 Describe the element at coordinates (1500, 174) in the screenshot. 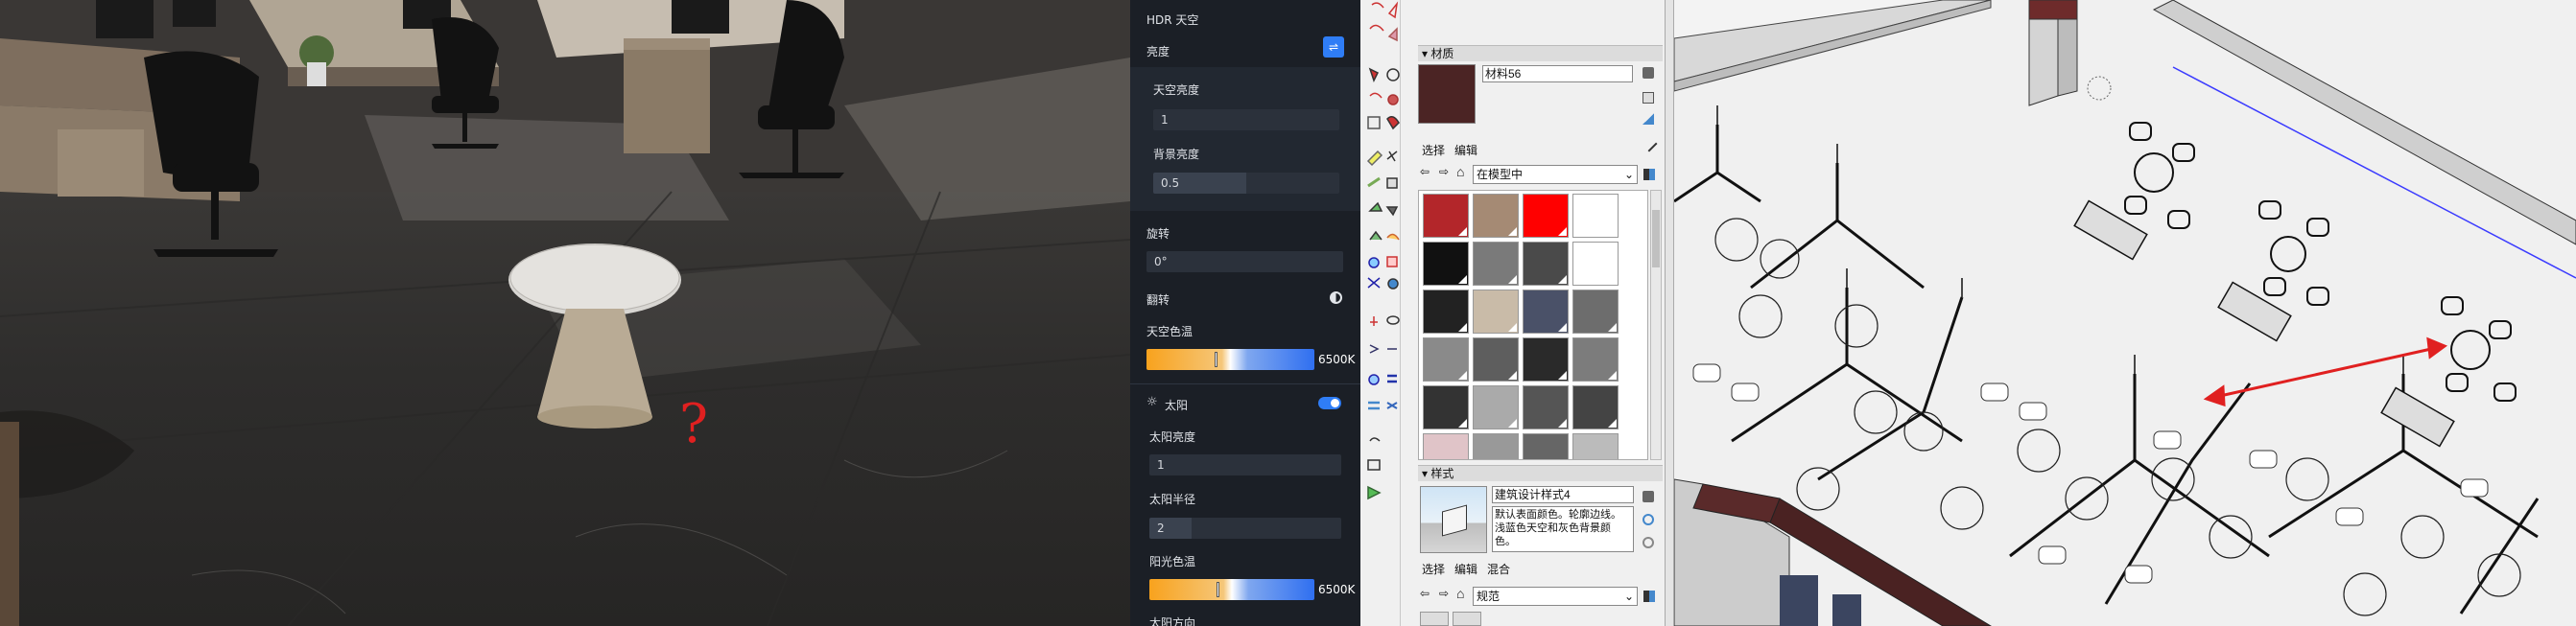

I see `library-select-value: 在模型中` at that location.